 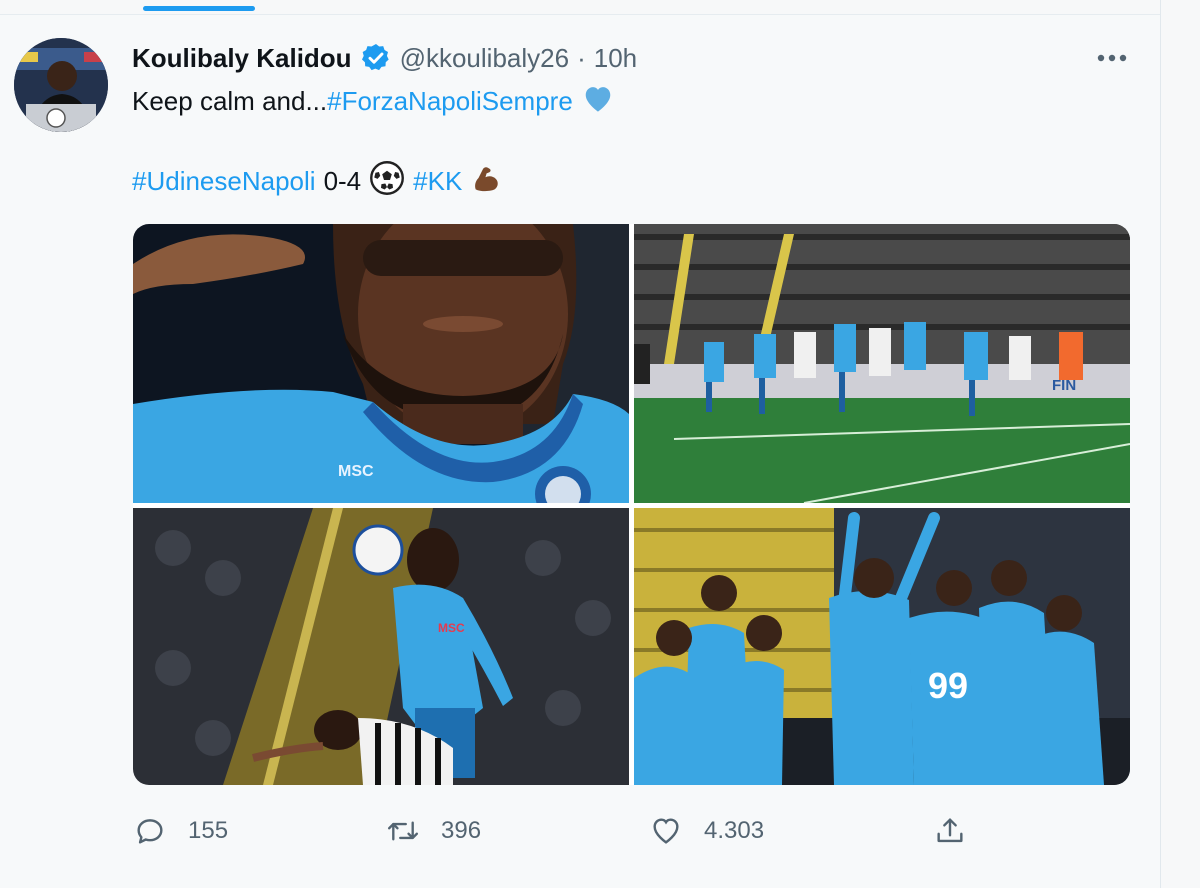 I want to click on match-score: 0-4, so click(x=342, y=180).